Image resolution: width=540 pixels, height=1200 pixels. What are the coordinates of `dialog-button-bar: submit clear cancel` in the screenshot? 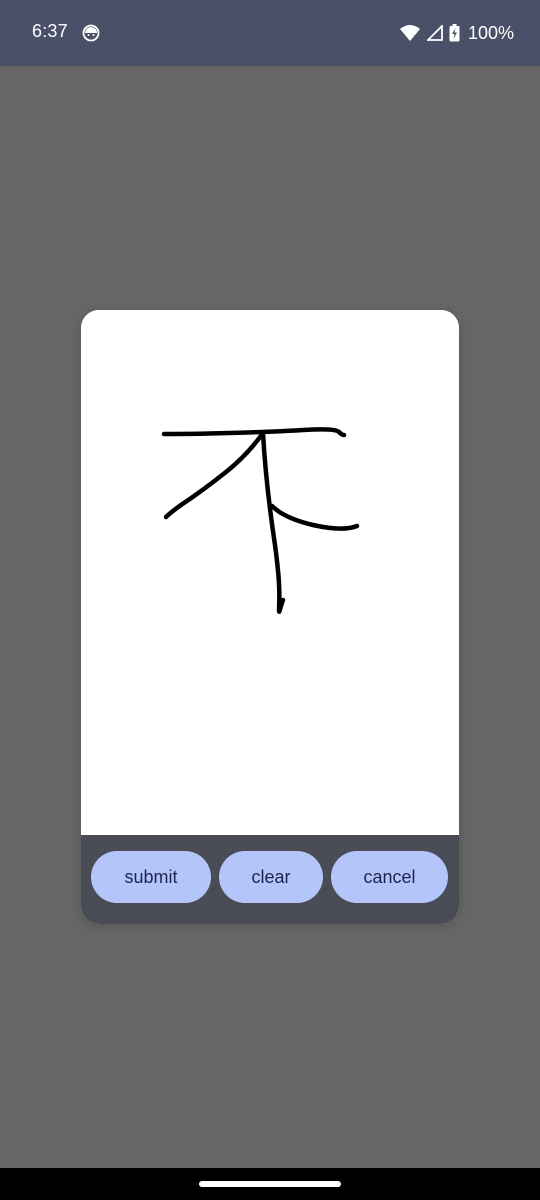 It's located at (270, 879).